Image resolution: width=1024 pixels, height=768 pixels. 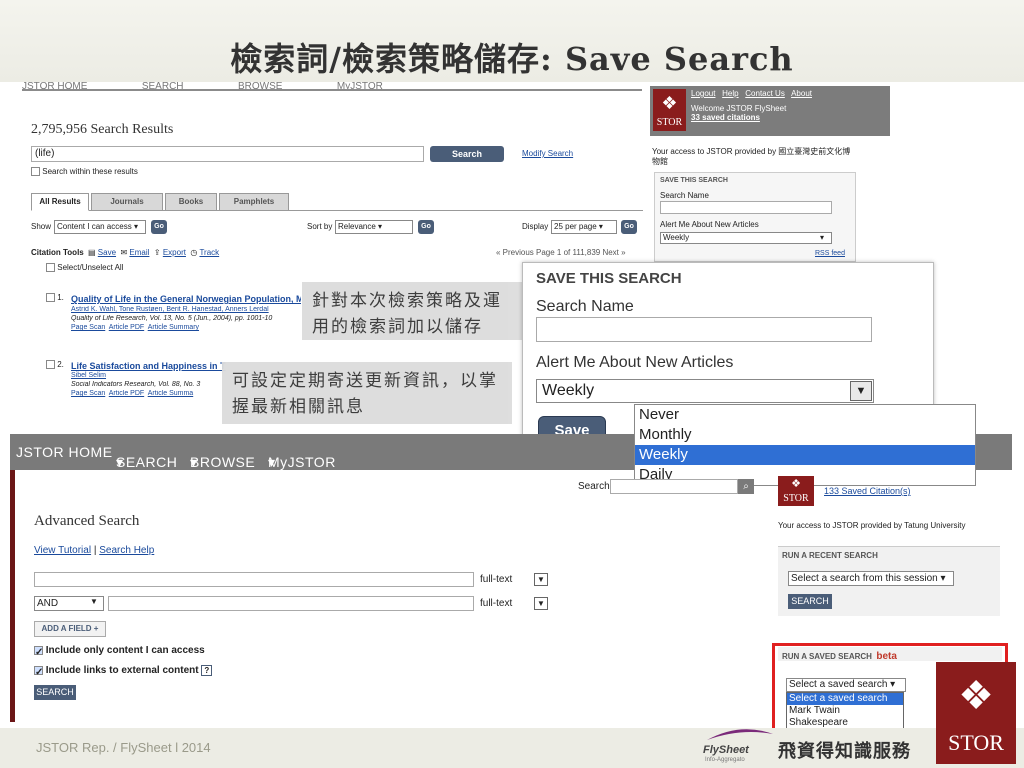 I want to click on saved-citations-link: 33 saved citations, so click(x=725, y=117).